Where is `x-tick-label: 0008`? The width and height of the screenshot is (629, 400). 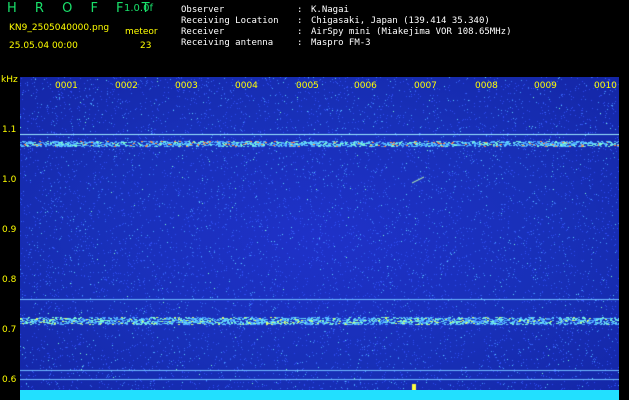 x-tick-label: 0008 is located at coordinates (486, 86).